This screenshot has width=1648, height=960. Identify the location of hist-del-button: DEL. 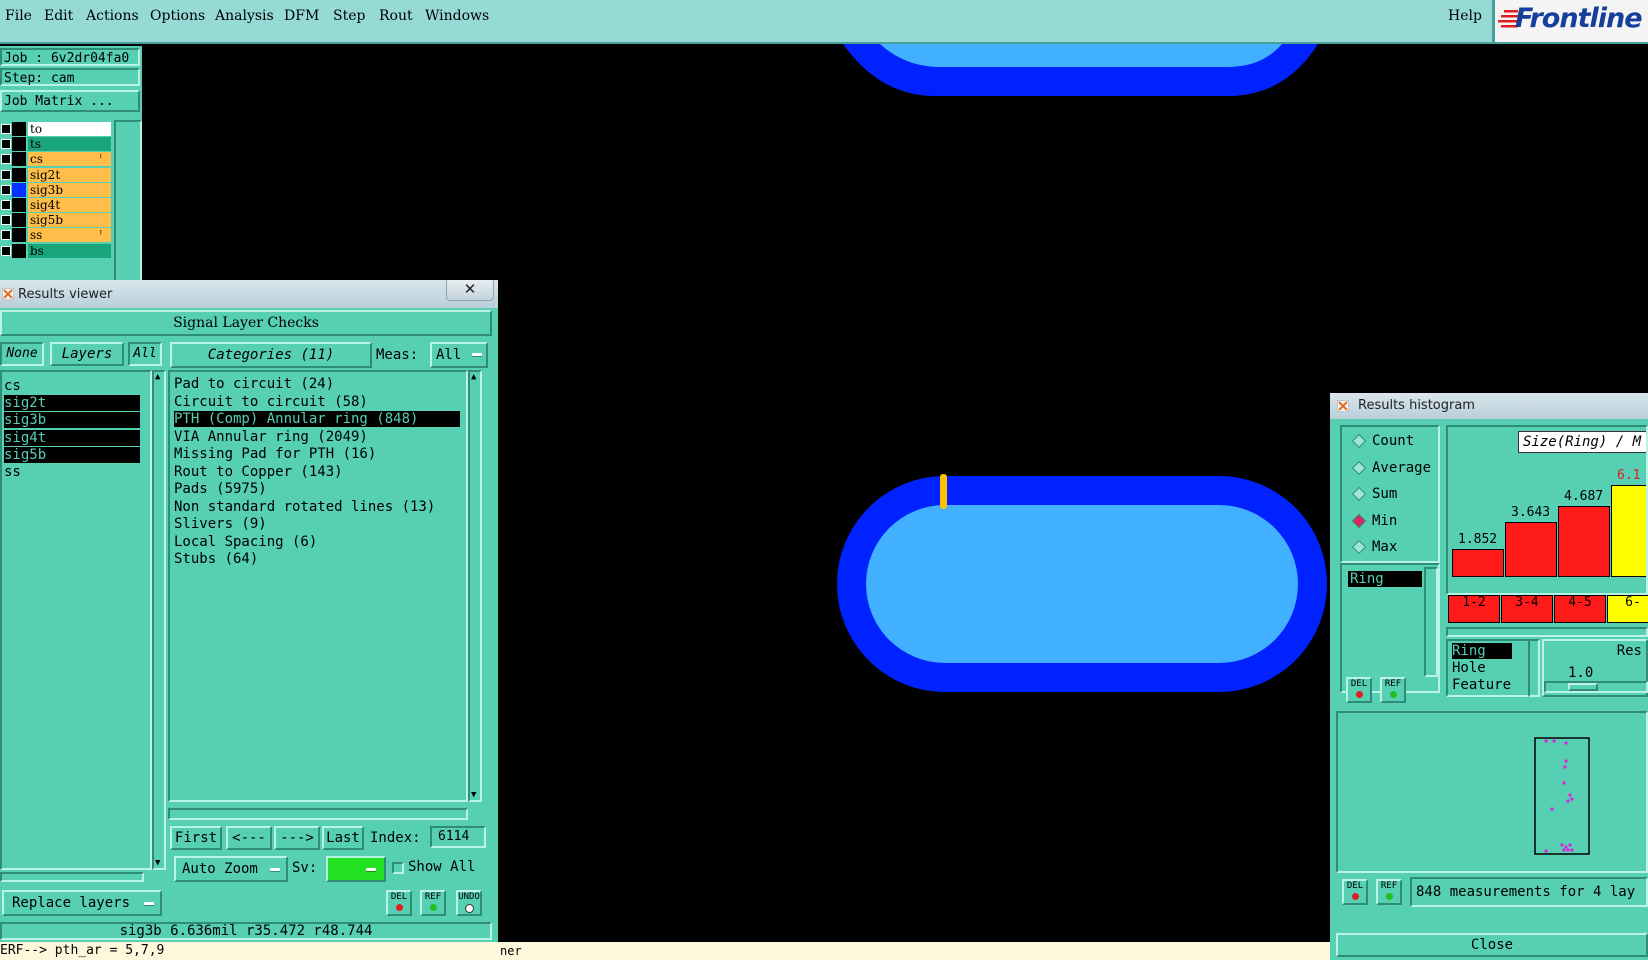
(1359, 690).